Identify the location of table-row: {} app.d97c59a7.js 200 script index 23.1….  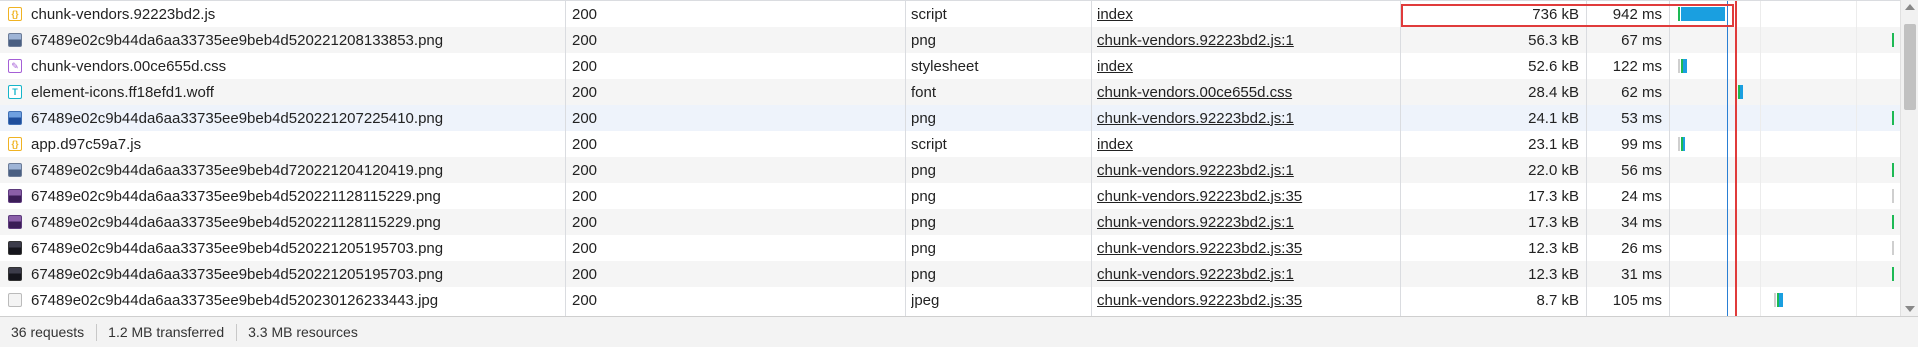
(950, 144).